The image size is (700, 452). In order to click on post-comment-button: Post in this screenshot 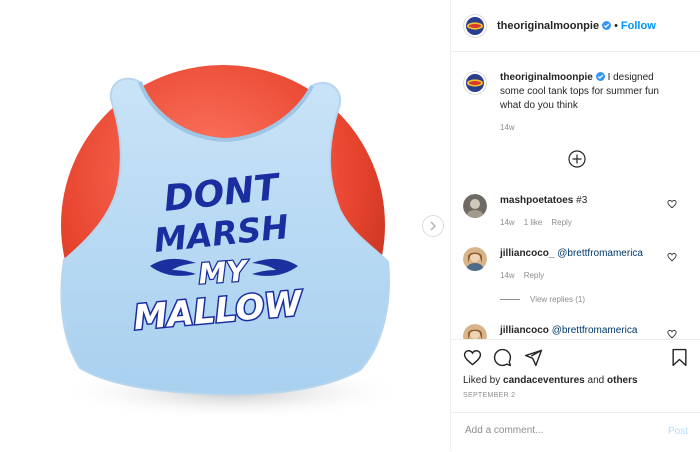, I will do `click(678, 431)`.